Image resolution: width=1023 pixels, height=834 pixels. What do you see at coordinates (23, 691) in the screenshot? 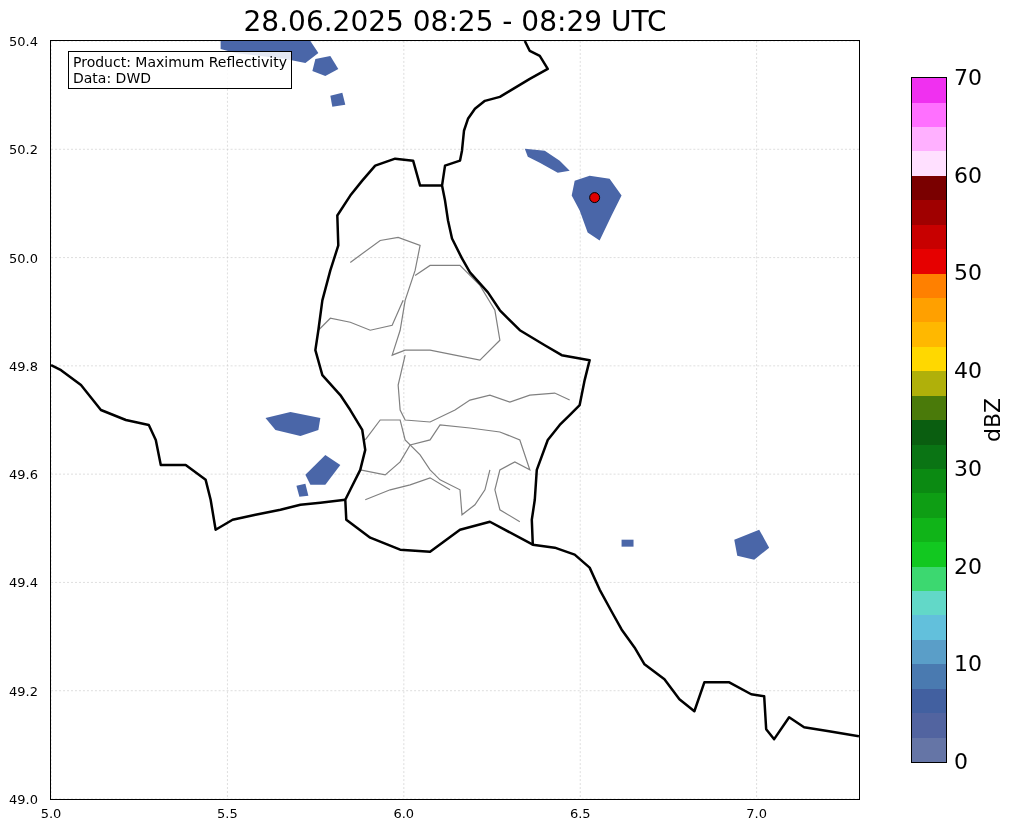
I see `y-axis-tick-label: 49.2` at bounding box center [23, 691].